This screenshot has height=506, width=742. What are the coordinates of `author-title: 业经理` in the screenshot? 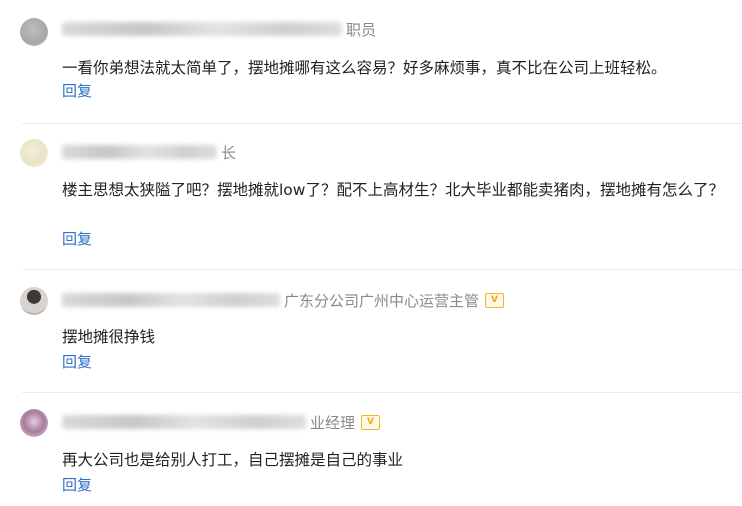 It's located at (333, 422).